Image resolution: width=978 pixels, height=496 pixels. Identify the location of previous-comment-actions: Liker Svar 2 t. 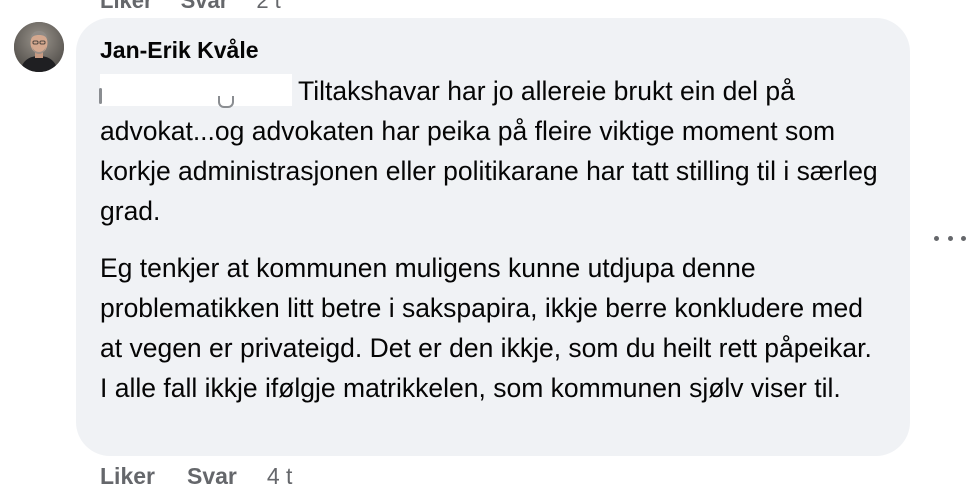
(190, 7).